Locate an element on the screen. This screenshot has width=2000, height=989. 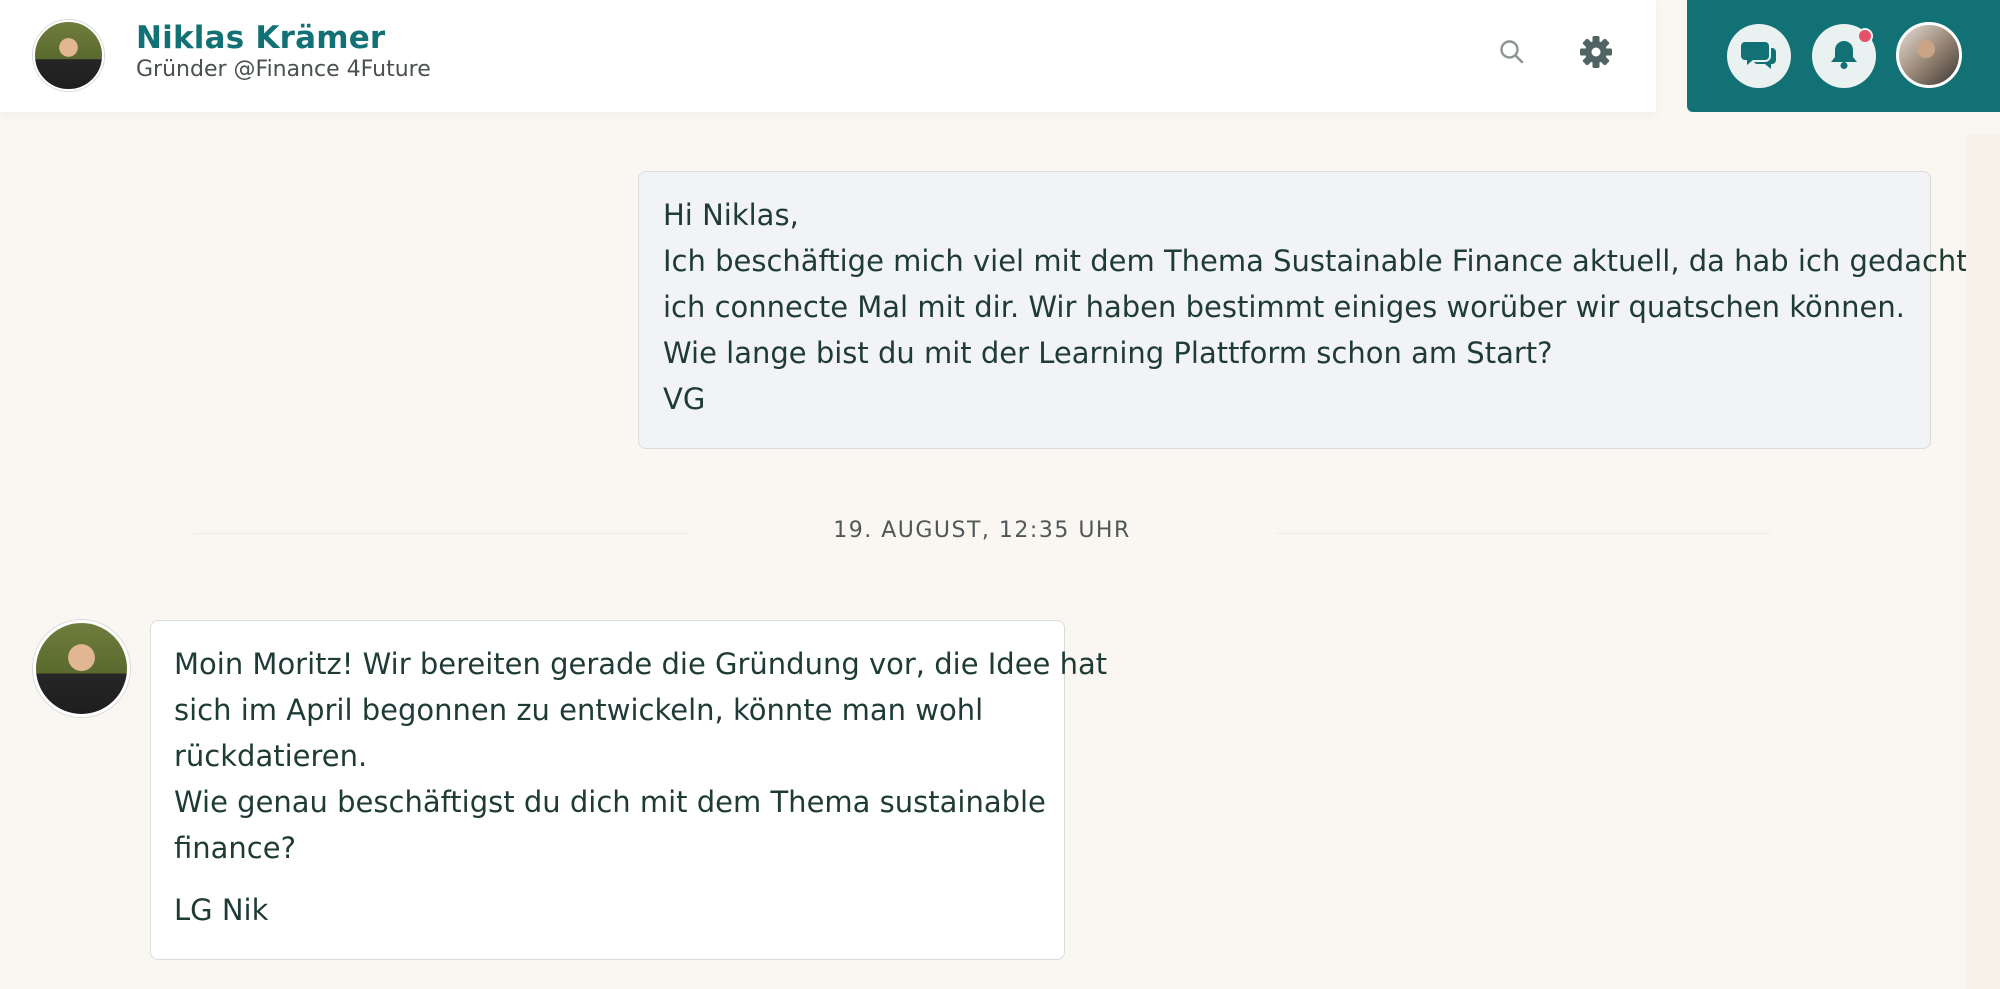
gear-icon is located at coordinates (1596, 54).